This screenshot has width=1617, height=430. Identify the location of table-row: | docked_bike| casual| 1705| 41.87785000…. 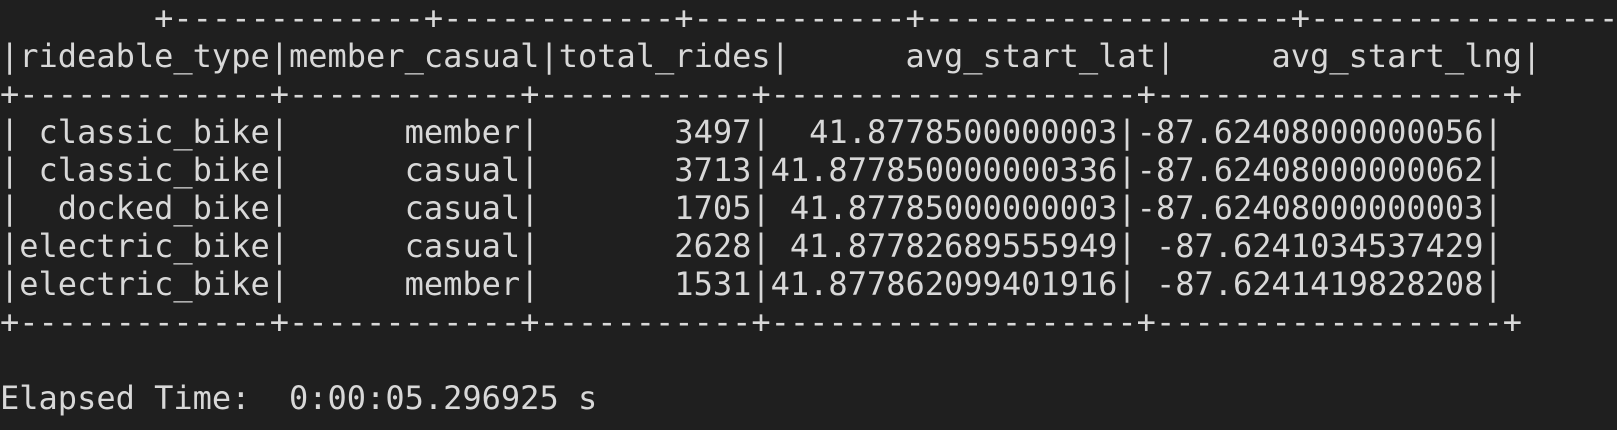
(751, 208).